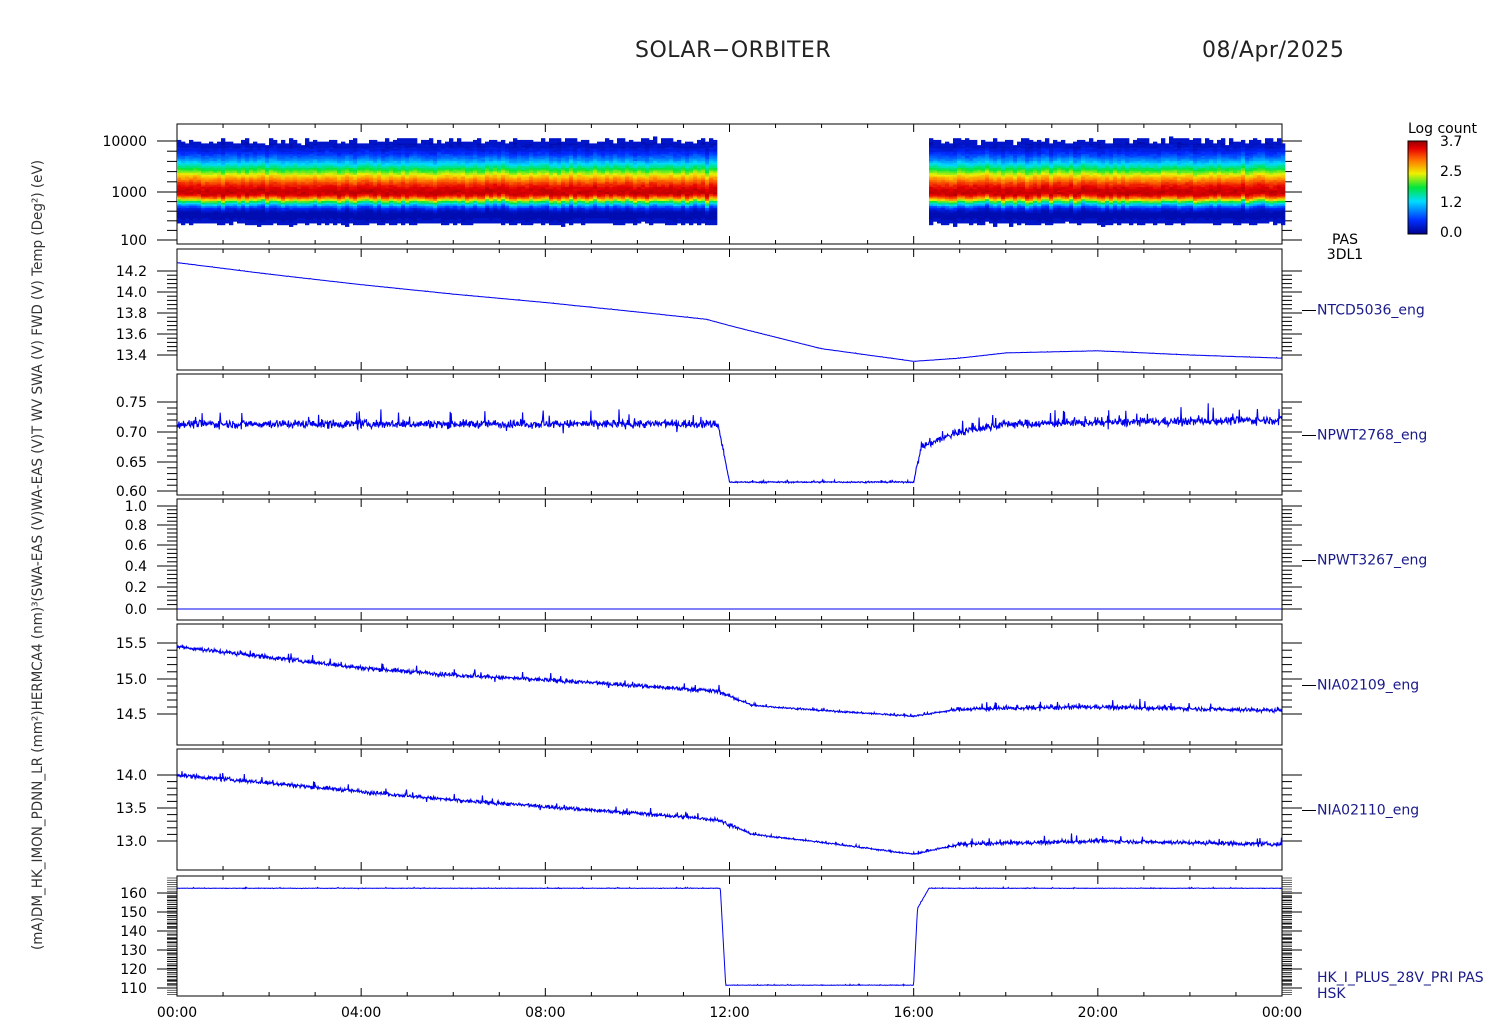  What do you see at coordinates (1345, 255) in the screenshot?
I see `panel-name: 3DL1` at bounding box center [1345, 255].